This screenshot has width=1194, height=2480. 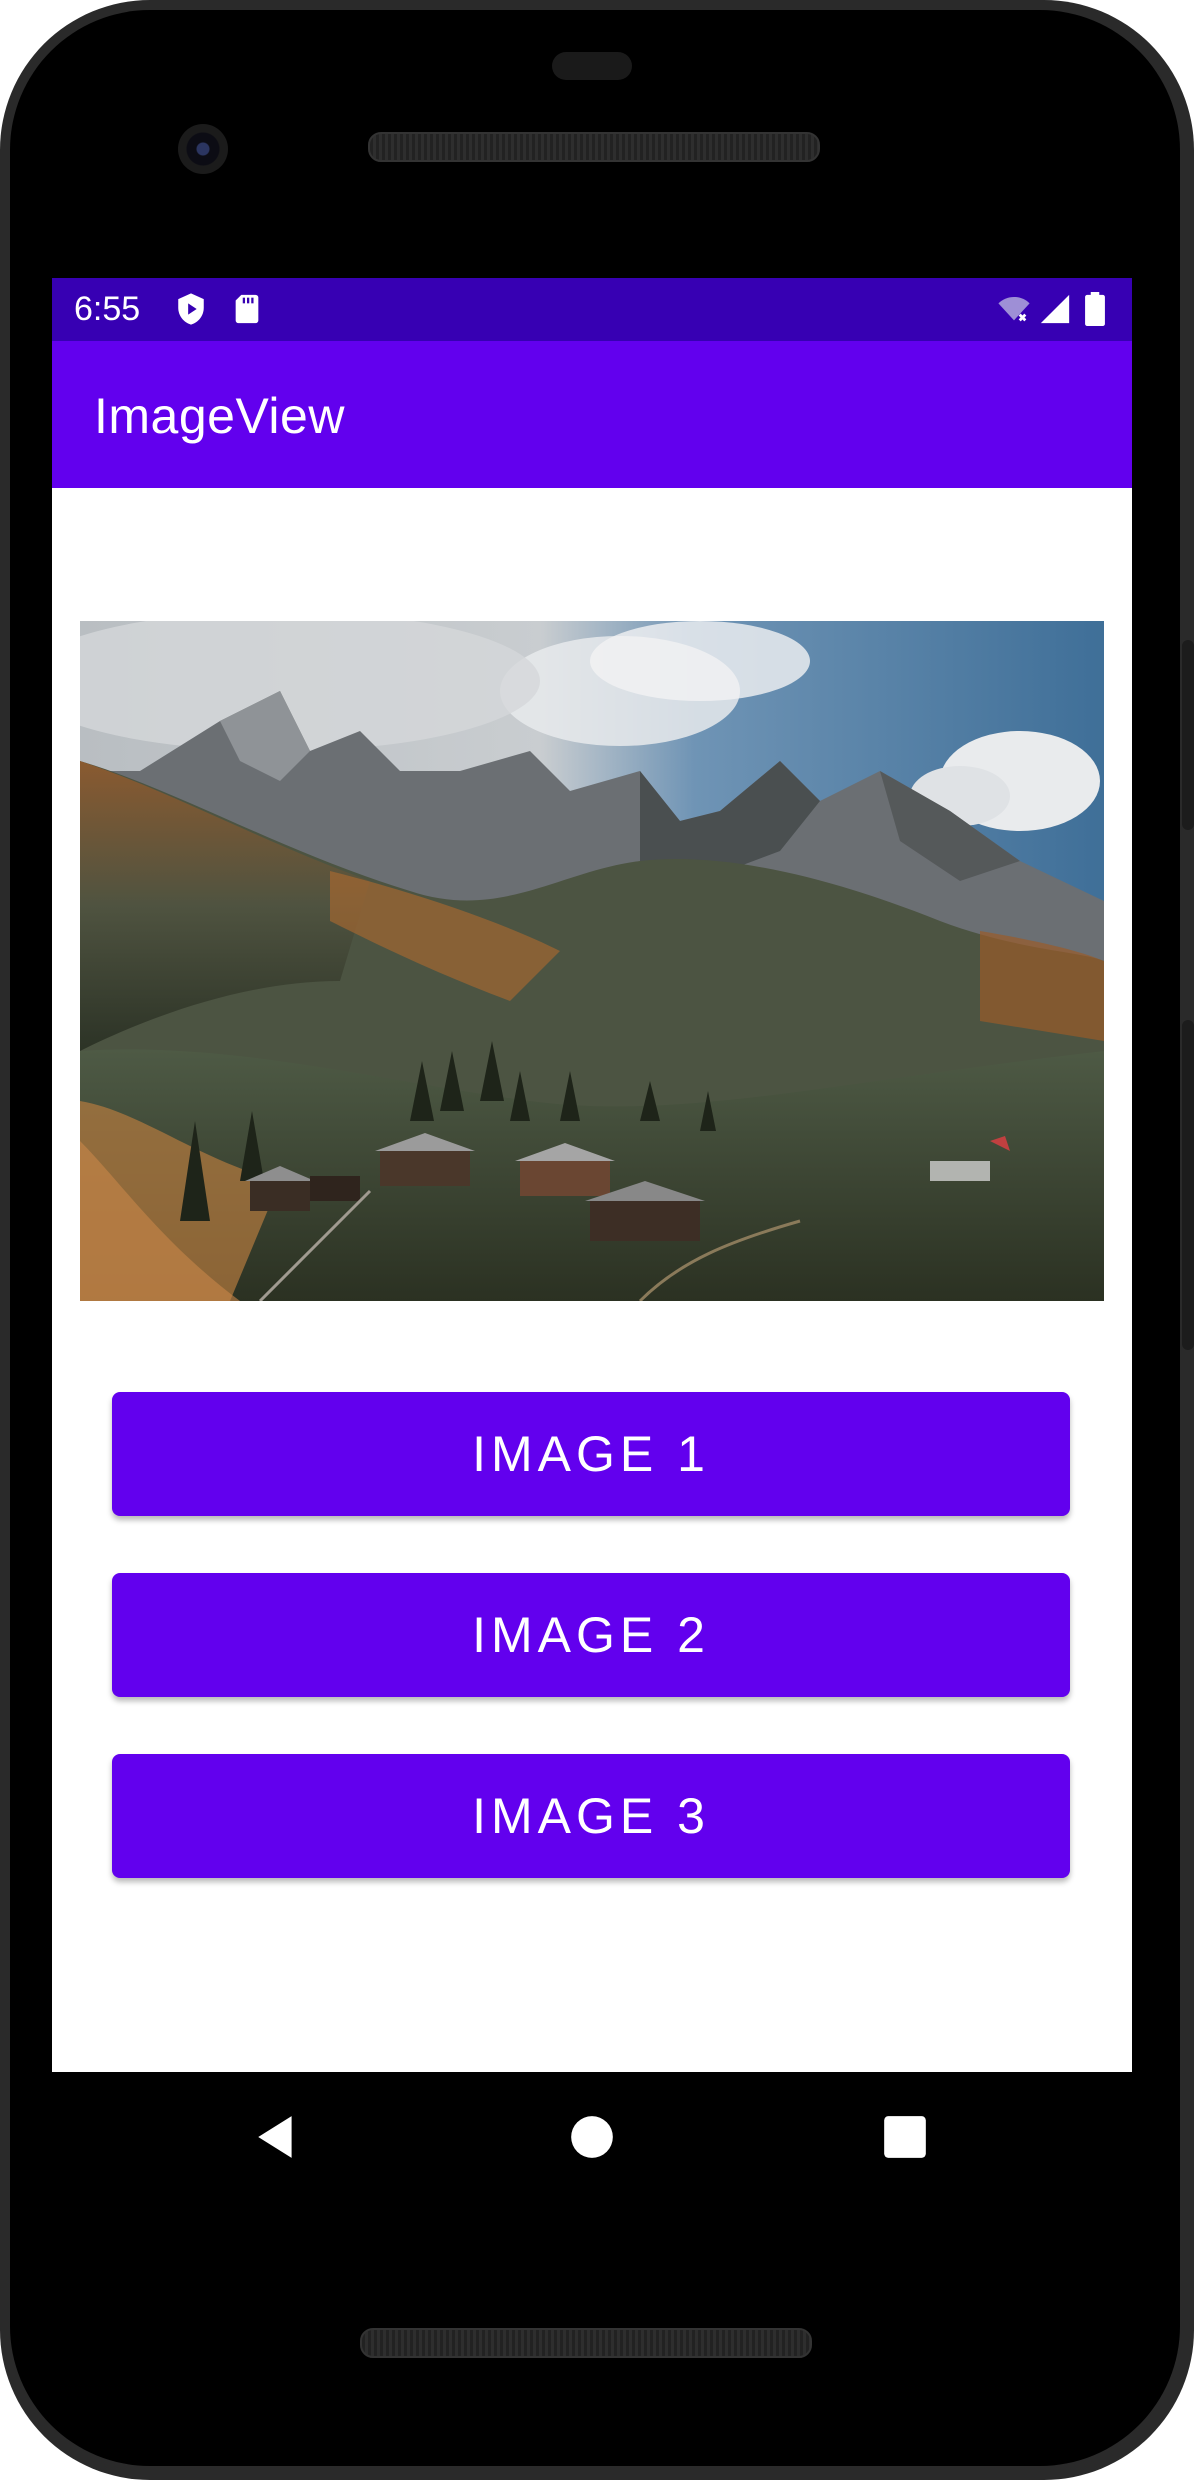 What do you see at coordinates (107, 309) in the screenshot?
I see `status-time: 6:55` at bounding box center [107, 309].